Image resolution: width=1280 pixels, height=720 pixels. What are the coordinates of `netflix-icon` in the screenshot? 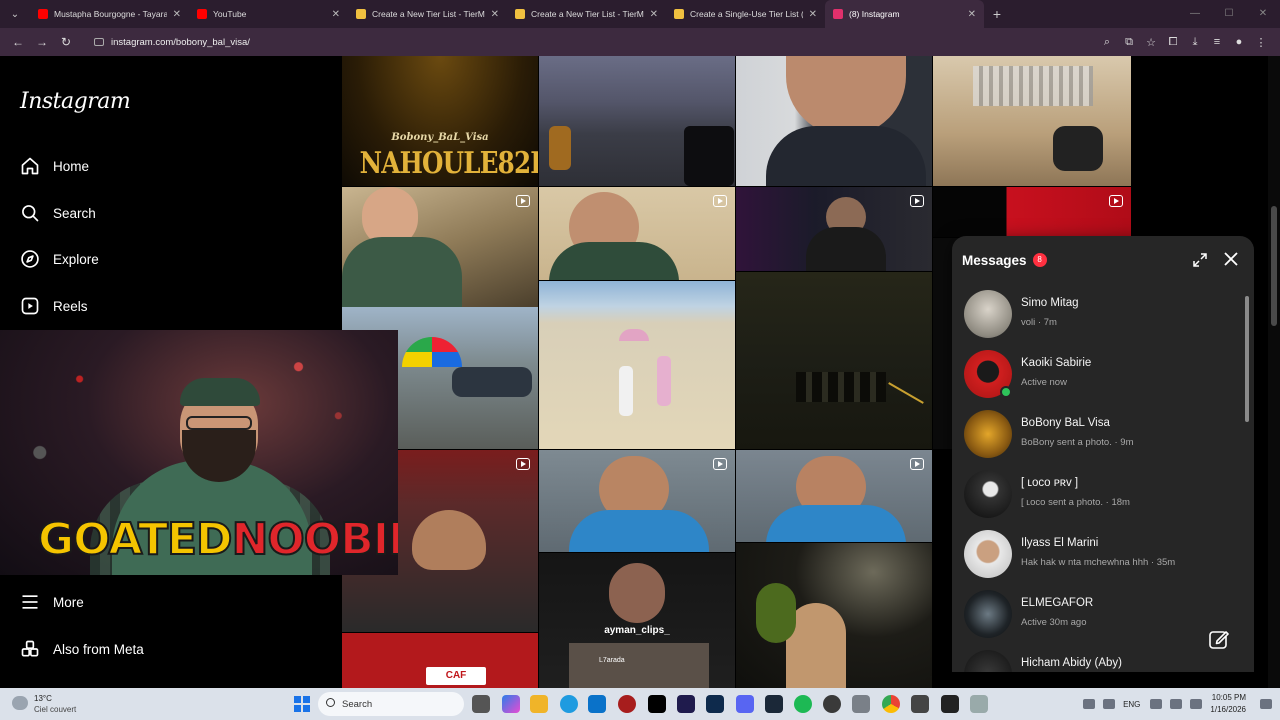 It's located at (657, 704).